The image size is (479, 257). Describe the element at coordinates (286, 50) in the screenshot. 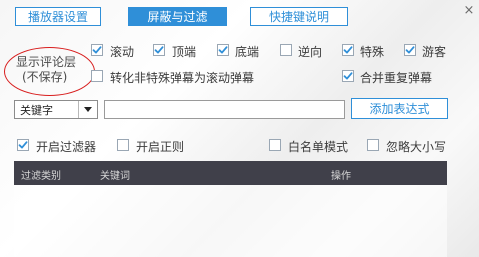

I see `checkbox-reverse` at that location.